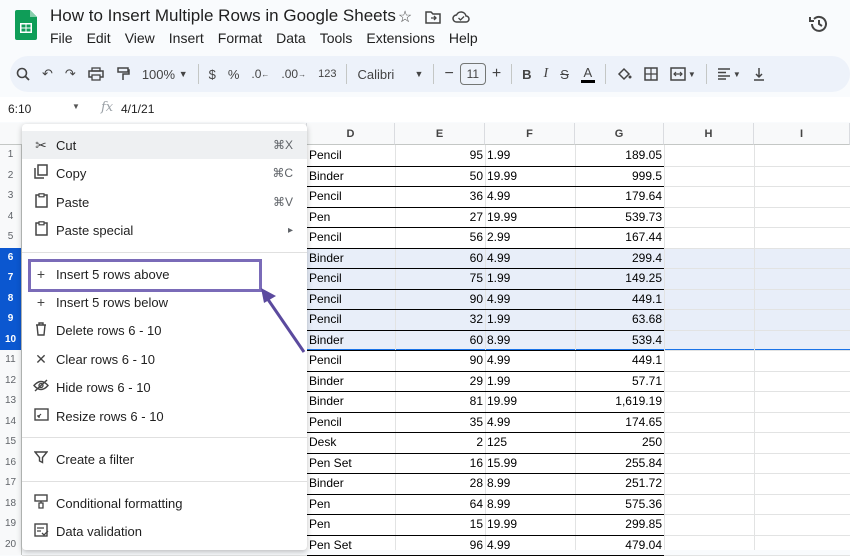  Describe the element at coordinates (440, 278) in the screenshot. I see `table-cell: 75` at that location.